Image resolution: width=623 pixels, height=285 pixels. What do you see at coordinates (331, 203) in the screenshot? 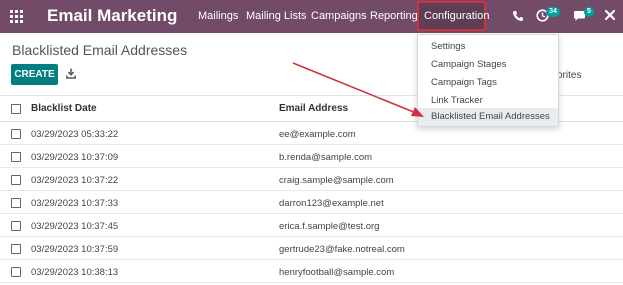
I see `cell-email-address: darron123@example.net` at bounding box center [331, 203].